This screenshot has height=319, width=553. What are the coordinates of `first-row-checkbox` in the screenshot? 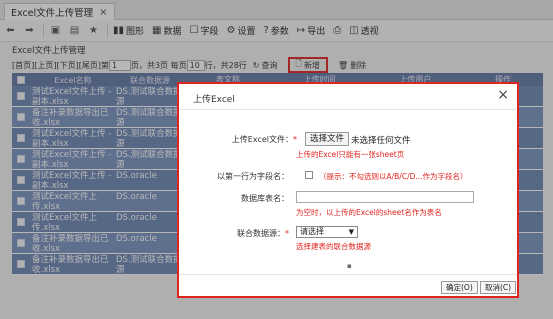 It's located at (309, 175).